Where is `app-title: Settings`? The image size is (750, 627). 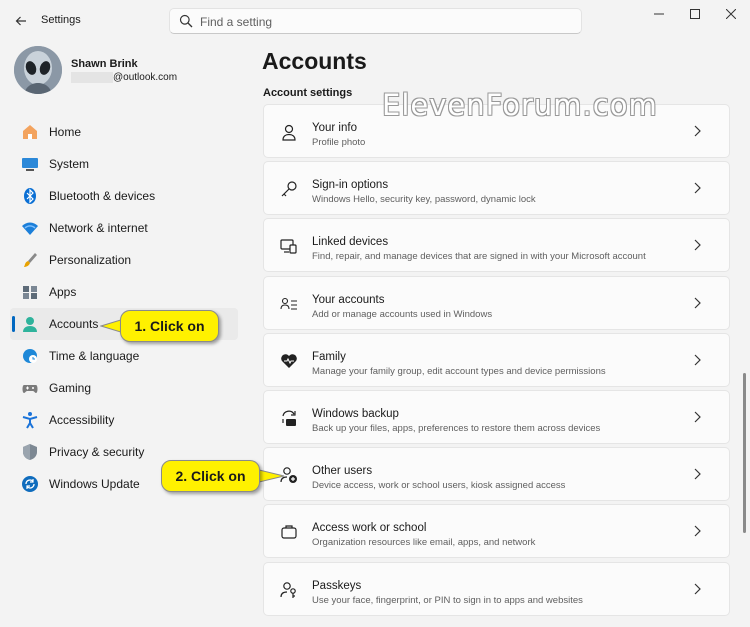
app-title: Settings is located at coordinates (61, 20).